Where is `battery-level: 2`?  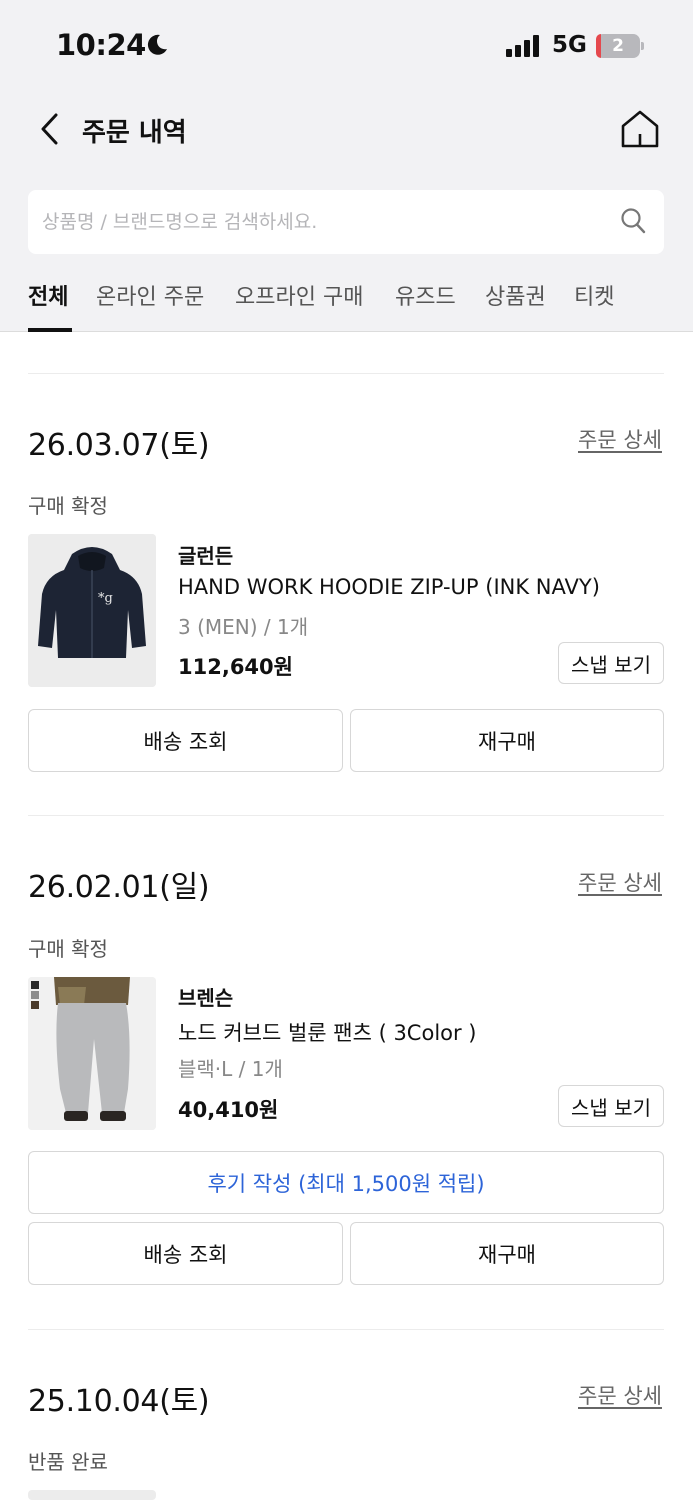 battery-level: 2 is located at coordinates (618, 46).